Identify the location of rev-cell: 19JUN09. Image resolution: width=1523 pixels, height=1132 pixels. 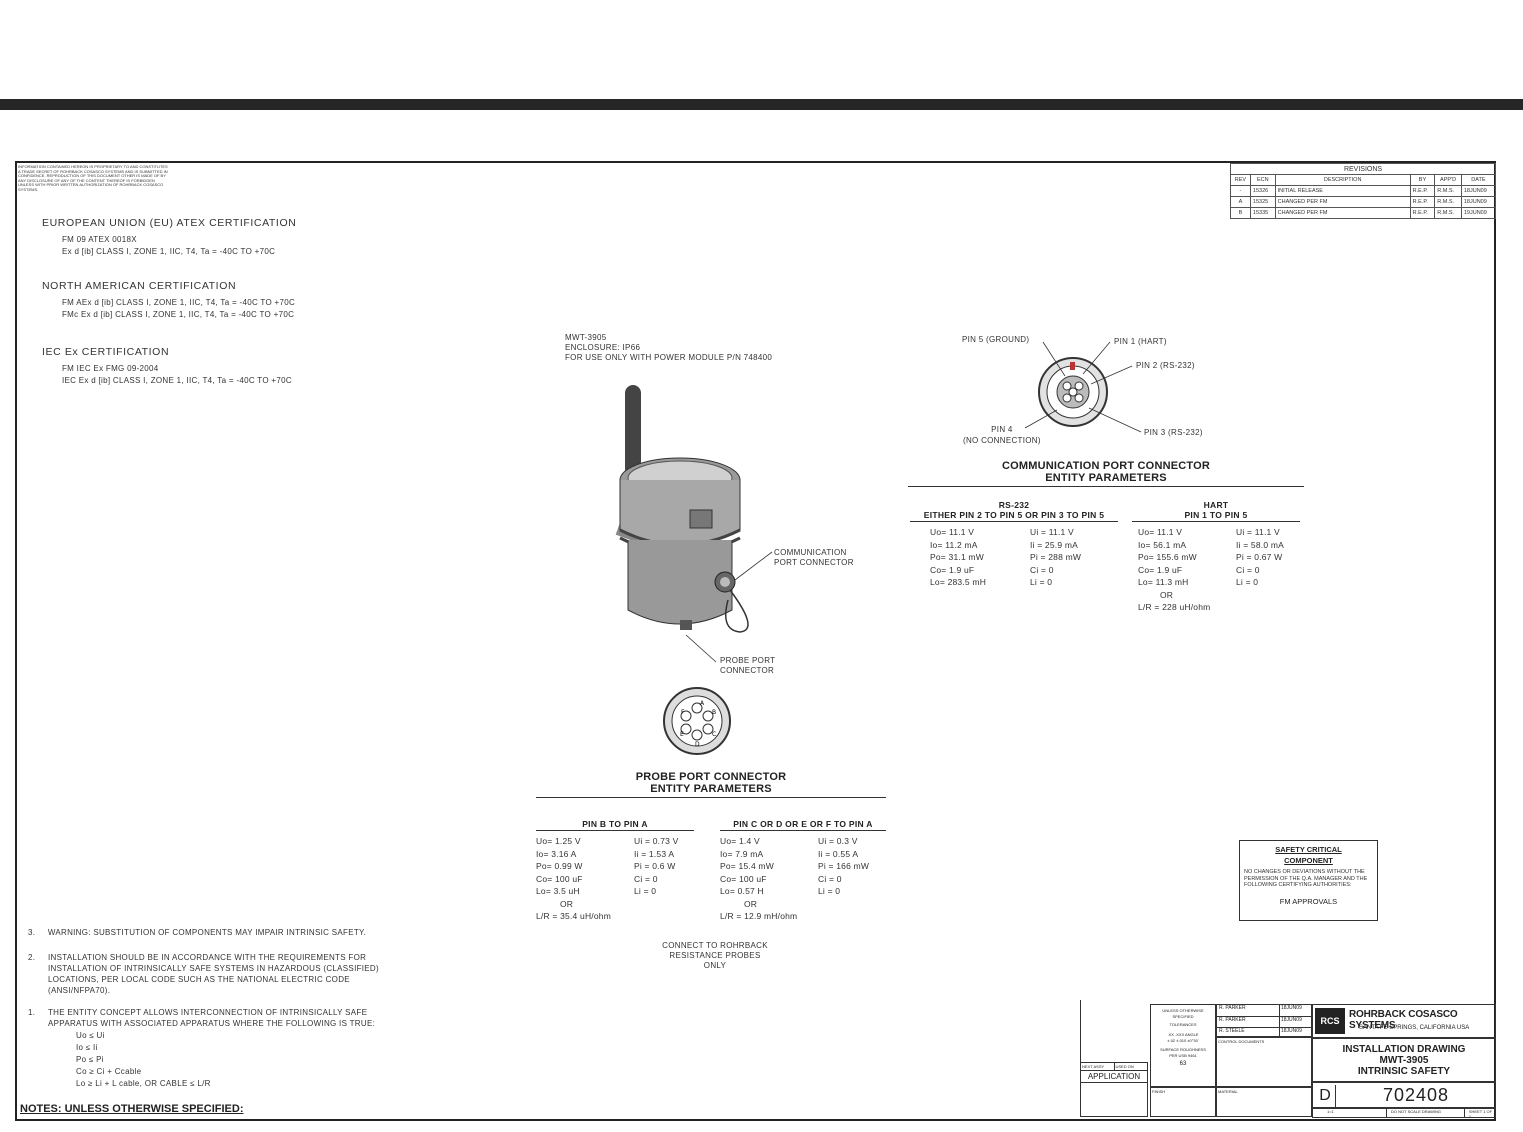
(1478, 213).